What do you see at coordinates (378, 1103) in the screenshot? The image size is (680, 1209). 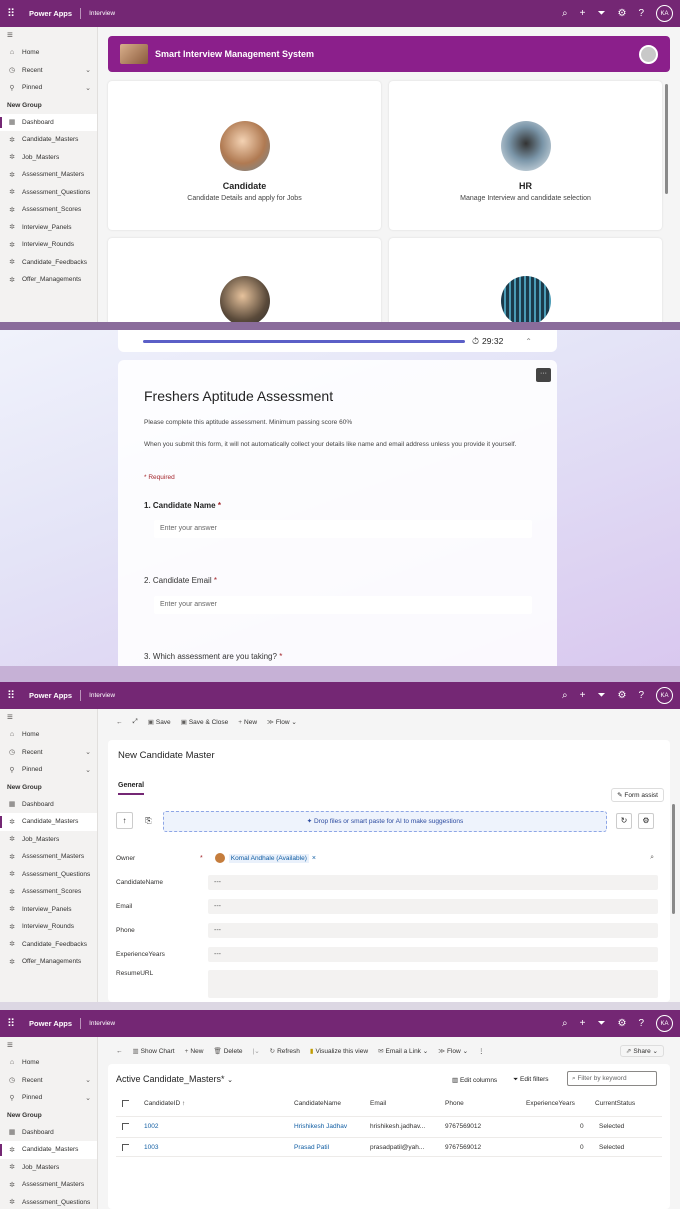 I see `column-header-email: Email` at bounding box center [378, 1103].